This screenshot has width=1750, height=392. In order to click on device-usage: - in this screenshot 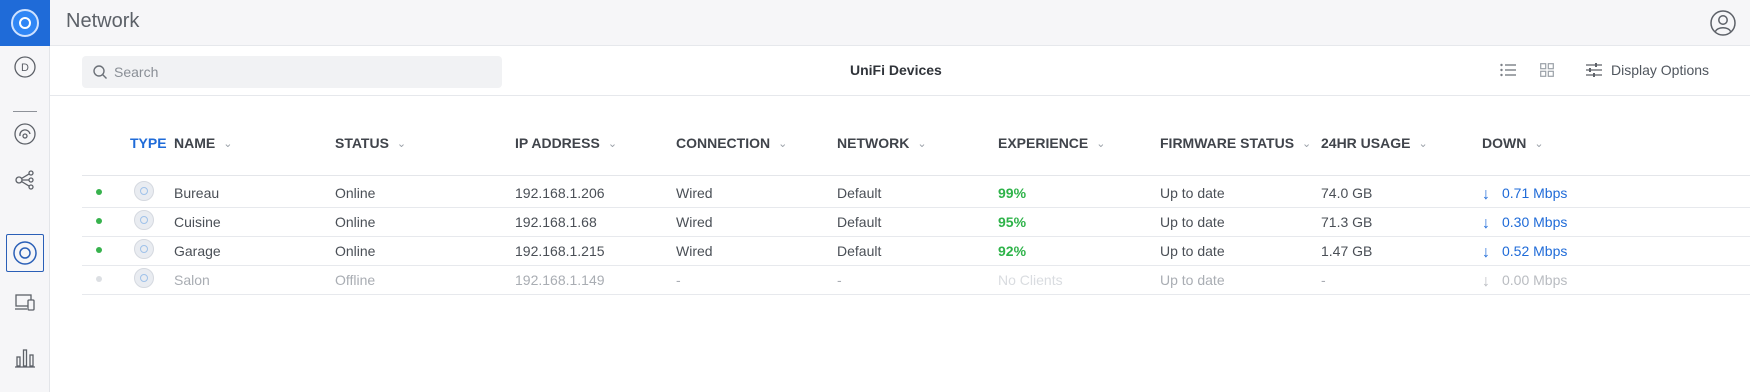, I will do `click(1323, 280)`.